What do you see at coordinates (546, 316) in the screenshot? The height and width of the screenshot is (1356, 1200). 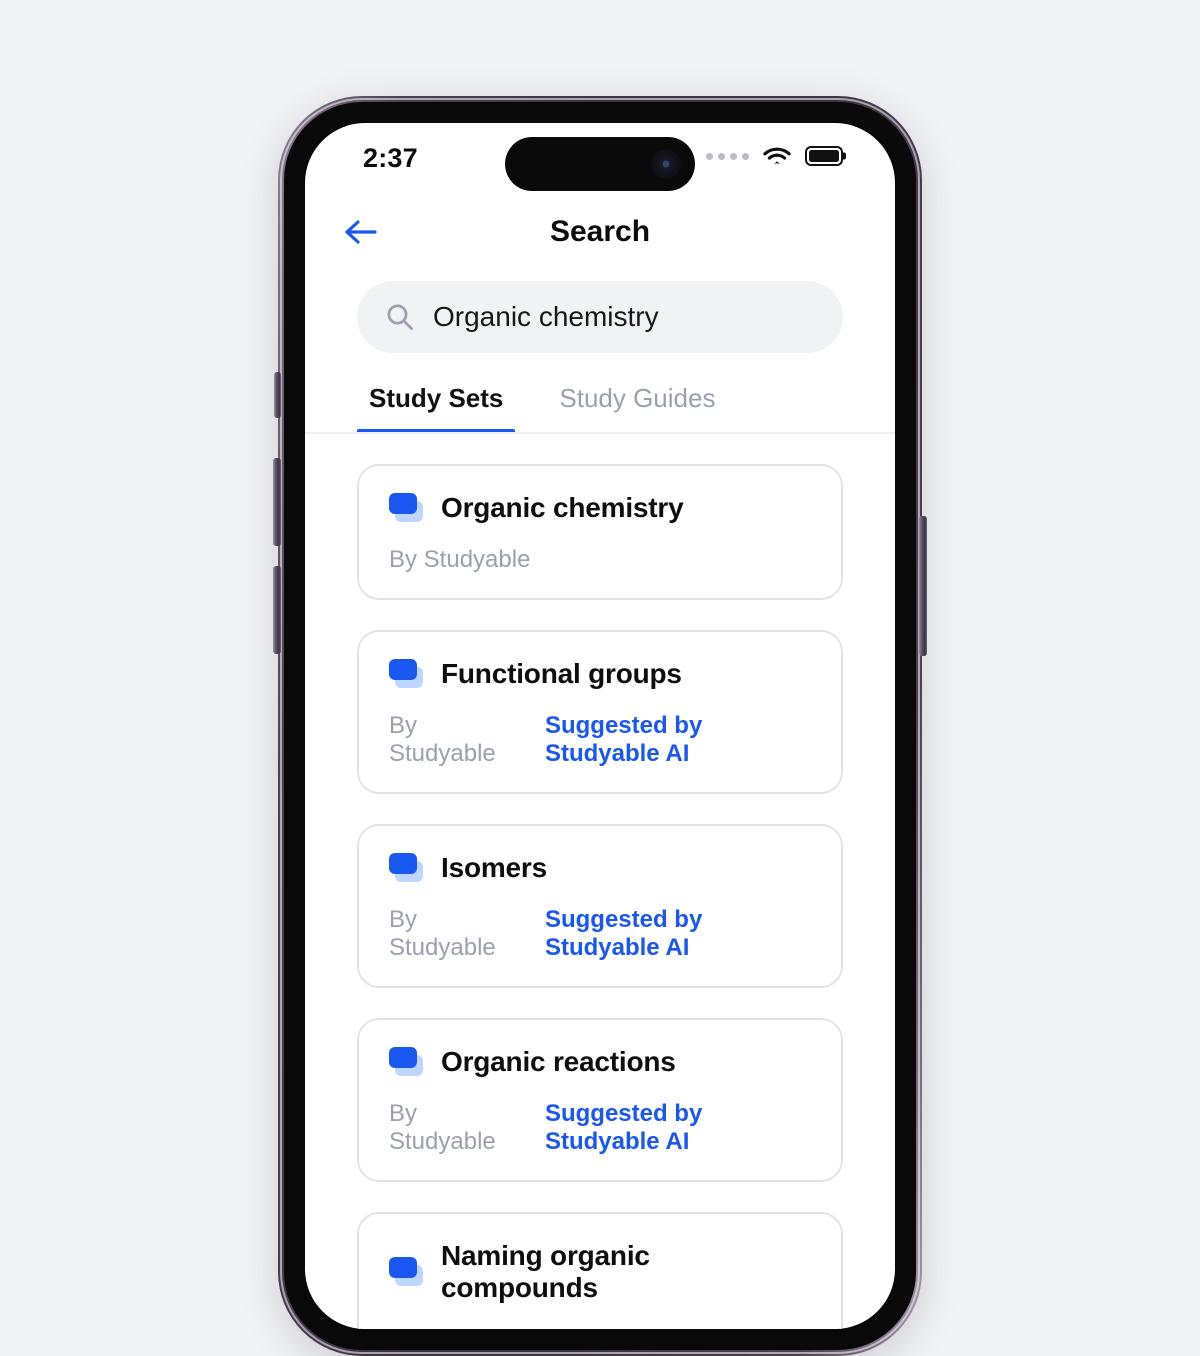 I see `search-input-value: Organic chemistry` at bounding box center [546, 316].